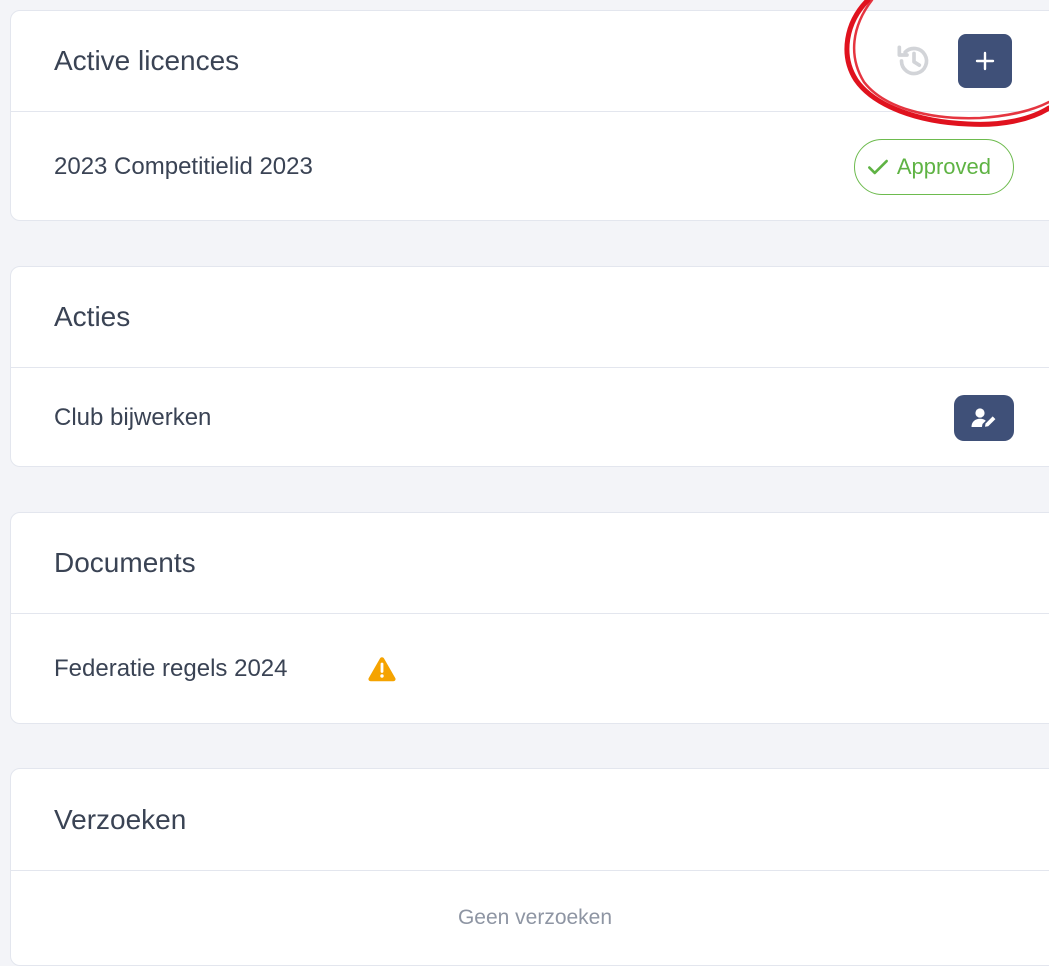 The width and height of the screenshot is (1049, 966). What do you see at coordinates (530, 820) in the screenshot?
I see `requests-header: Verzoeken` at bounding box center [530, 820].